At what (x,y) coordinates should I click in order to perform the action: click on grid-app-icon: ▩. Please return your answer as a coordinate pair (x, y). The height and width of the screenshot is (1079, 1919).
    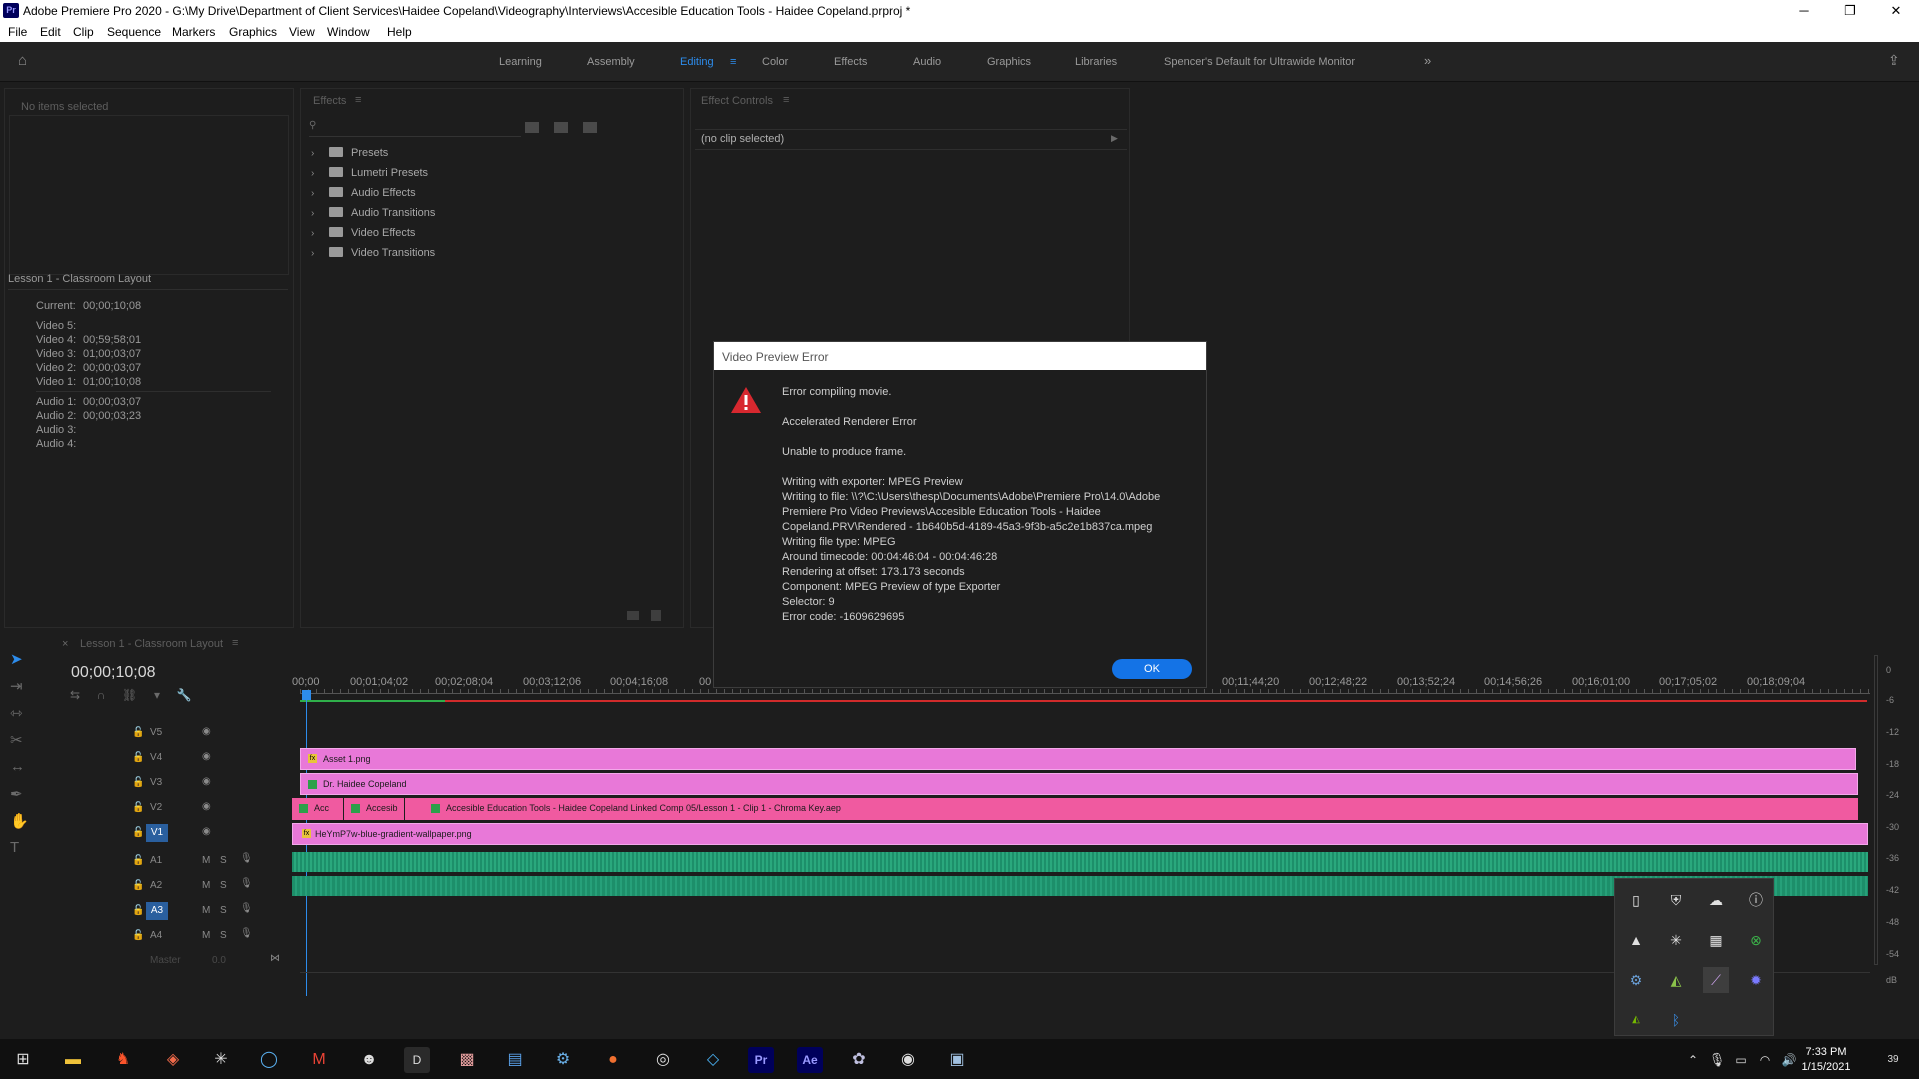
    Looking at the image, I should click on (467, 1060).